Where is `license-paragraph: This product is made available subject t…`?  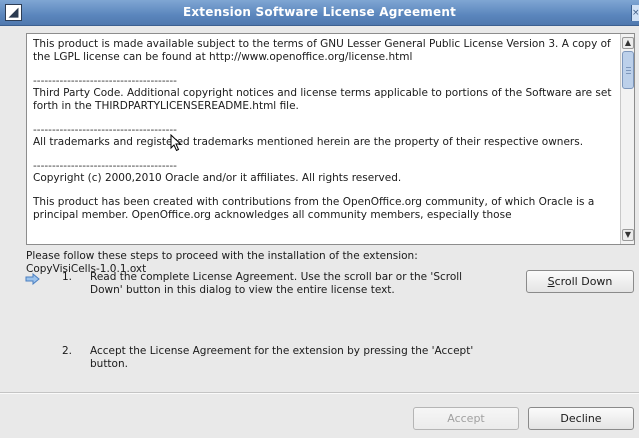 license-paragraph: This product is made available subject t… is located at coordinates (322, 50).